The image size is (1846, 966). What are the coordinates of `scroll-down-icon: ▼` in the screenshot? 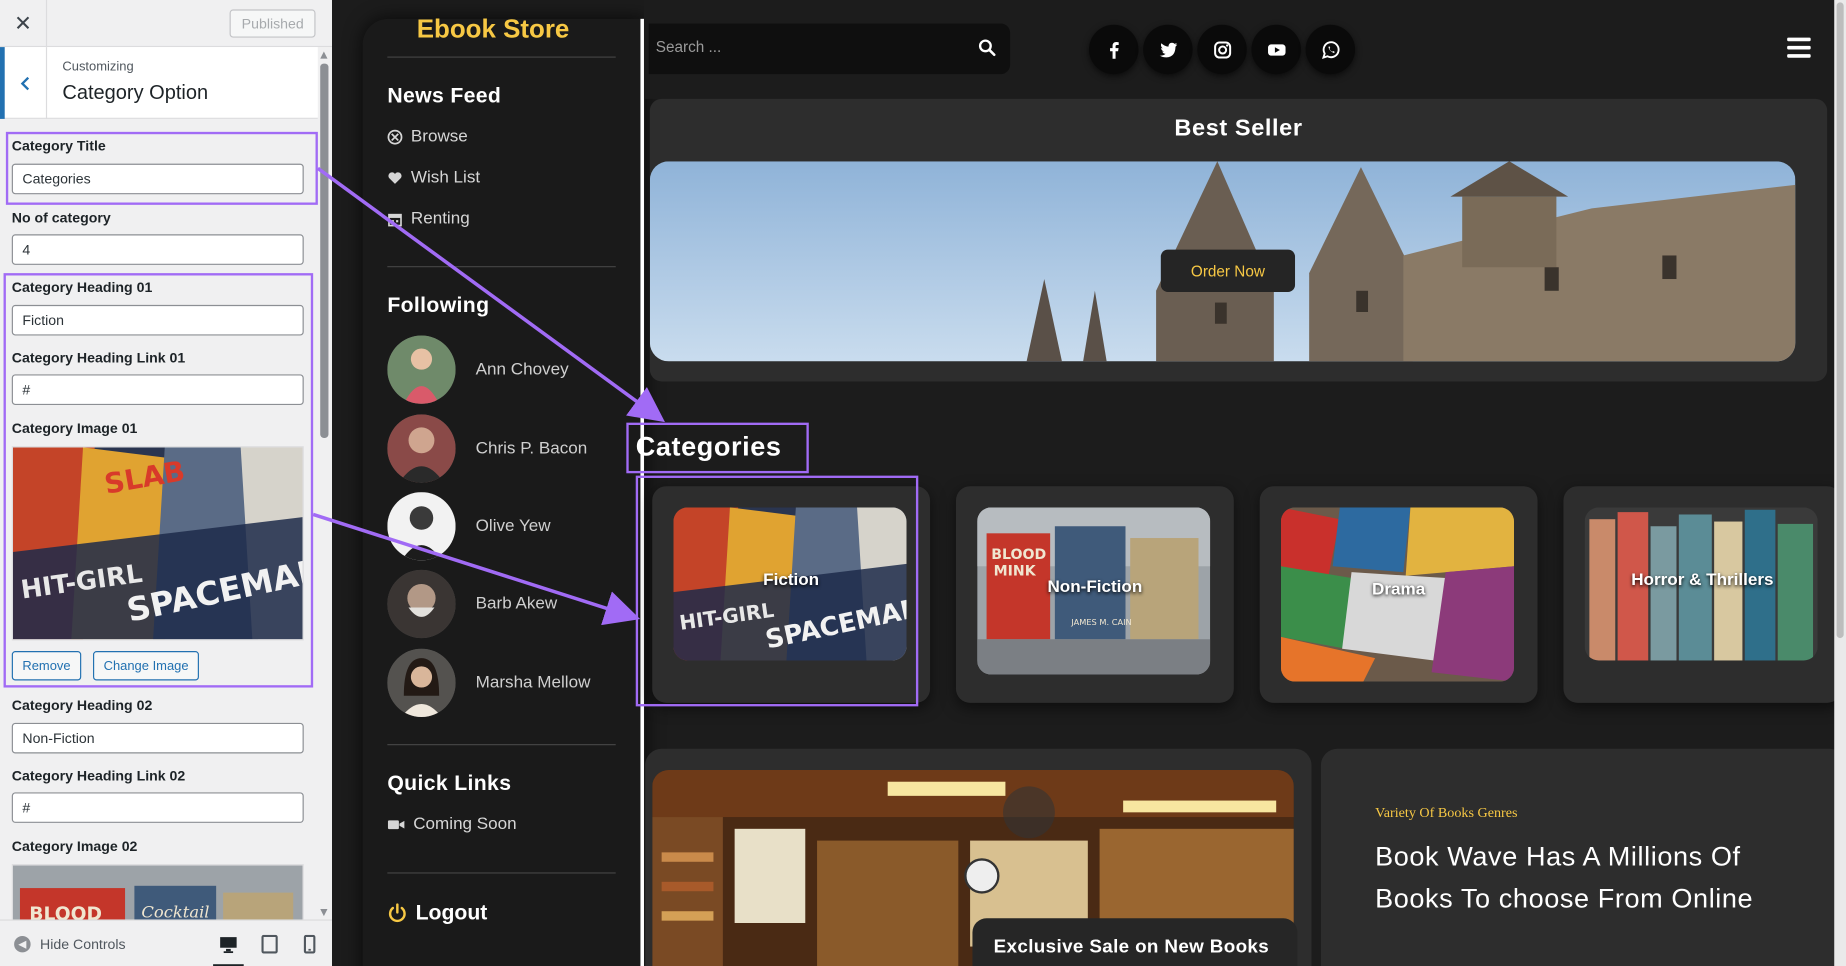 It's located at (323, 912).